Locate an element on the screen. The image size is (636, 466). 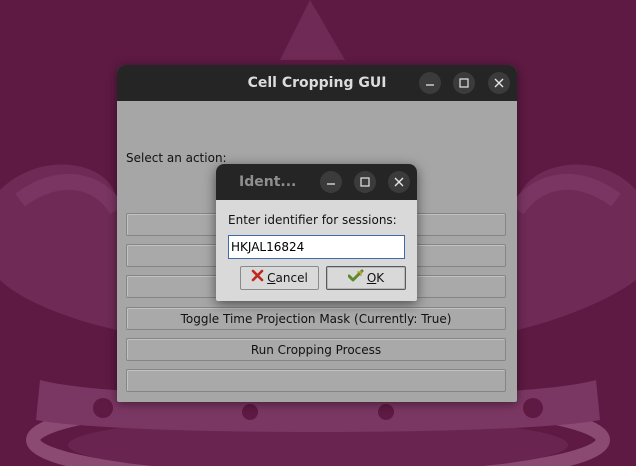
cancel-x-icon is located at coordinates (257, 278).